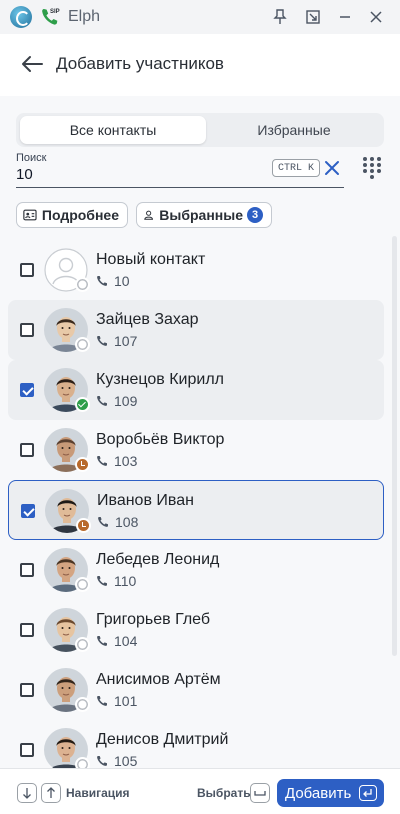 The height and width of the screenshot is (814, 400). Describe the element at coordinates (51, 793) in the screenshot. I see `arrow-up-key-icon` at that location.